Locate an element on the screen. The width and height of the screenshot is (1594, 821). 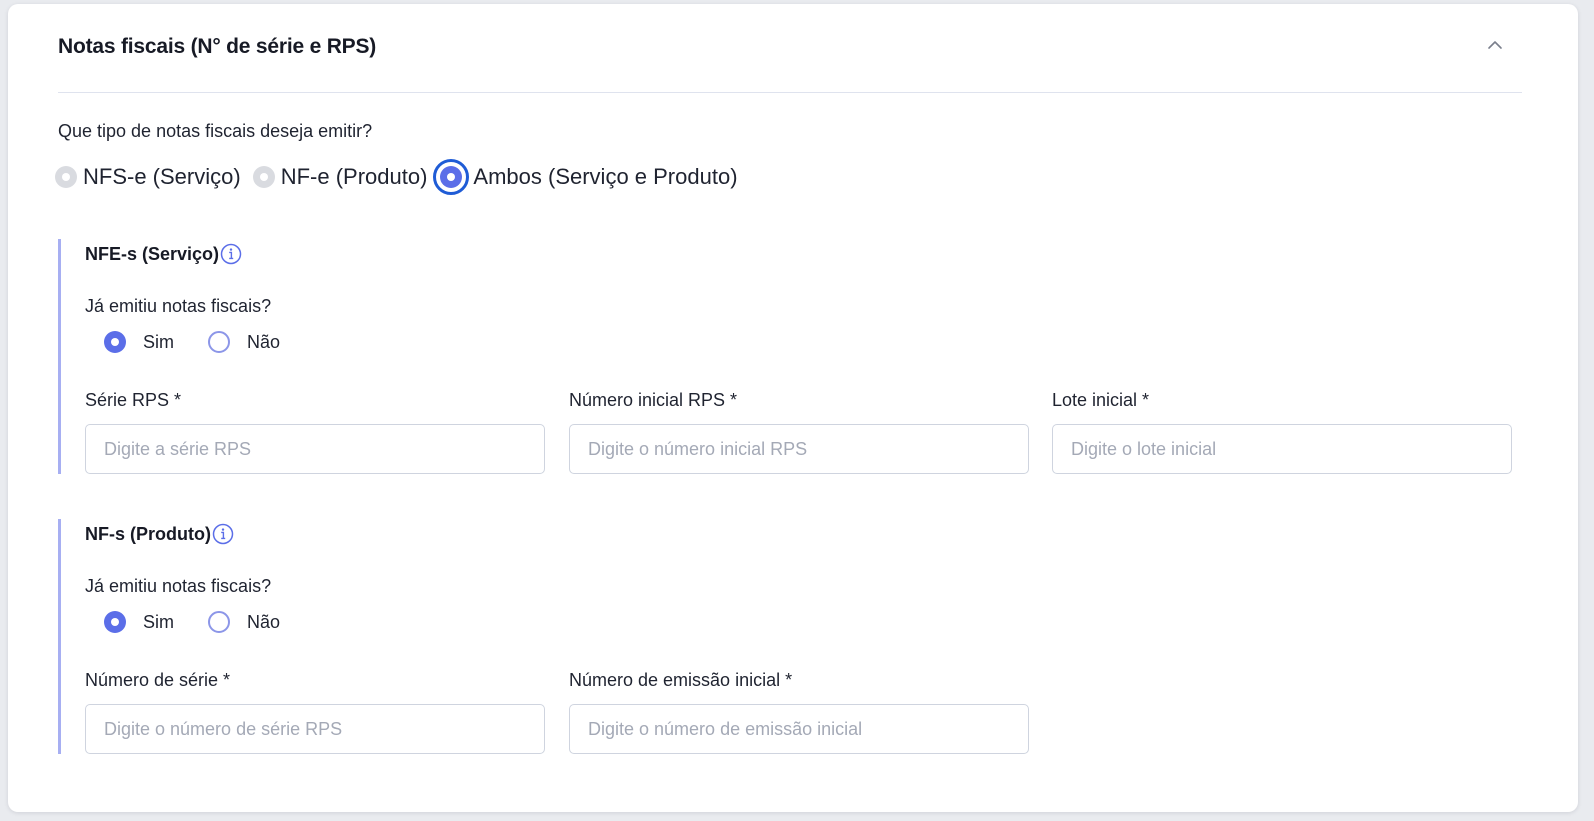
invoice-type-option-nfe: NF-e (Produto) is located at coordinates (336, 177).